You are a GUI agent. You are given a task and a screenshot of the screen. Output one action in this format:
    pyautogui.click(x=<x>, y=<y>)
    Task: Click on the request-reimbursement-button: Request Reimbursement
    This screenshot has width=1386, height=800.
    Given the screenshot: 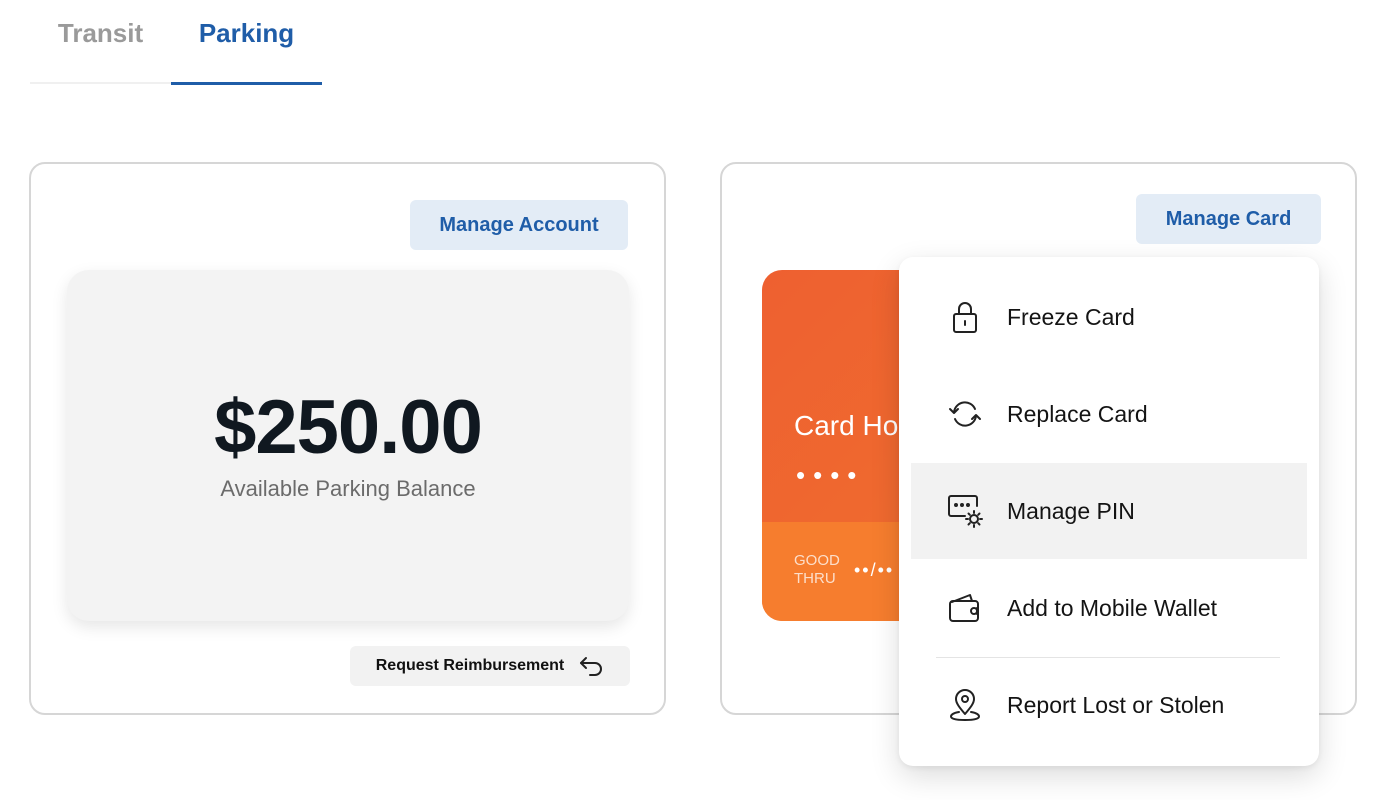 What is the action you would take?
    pyautogui.click(x=490, y=666)
    